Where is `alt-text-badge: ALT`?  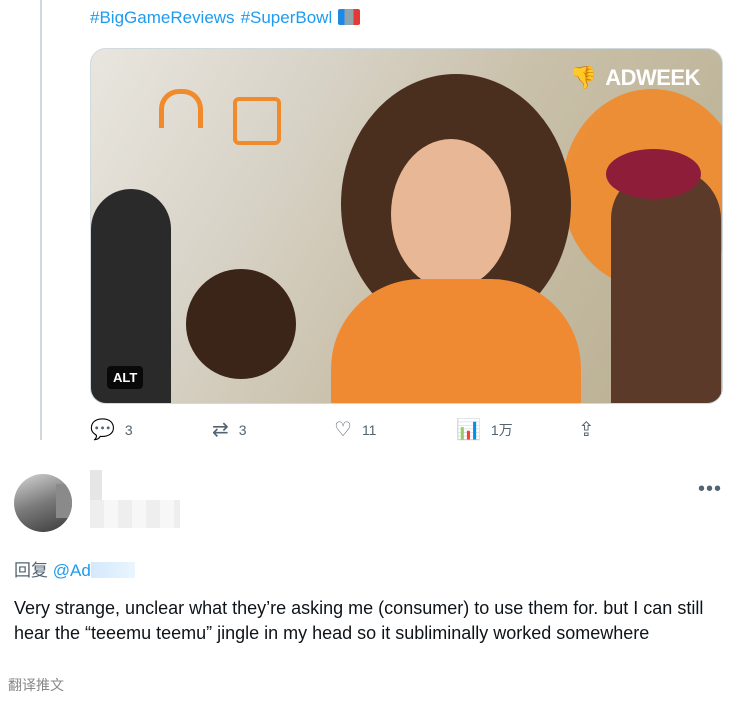 alt-text-badge: ALT is located at coordinates (125, 377).